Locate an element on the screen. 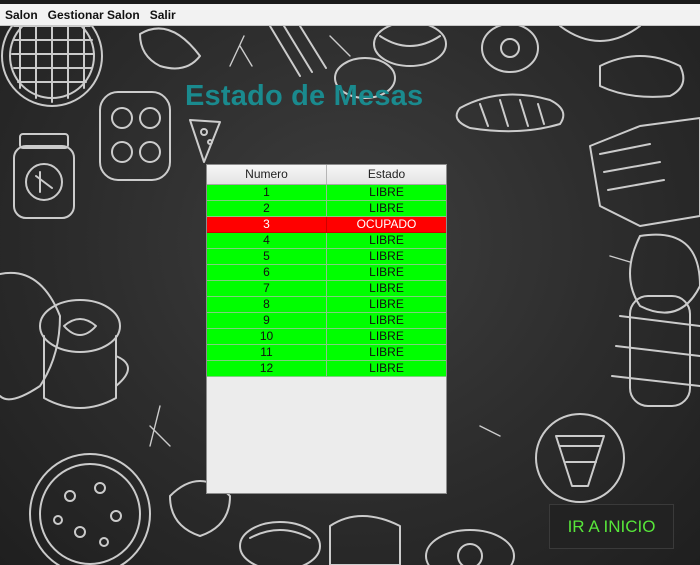  cell-numero: 7 is located at coordinates (267, 289).